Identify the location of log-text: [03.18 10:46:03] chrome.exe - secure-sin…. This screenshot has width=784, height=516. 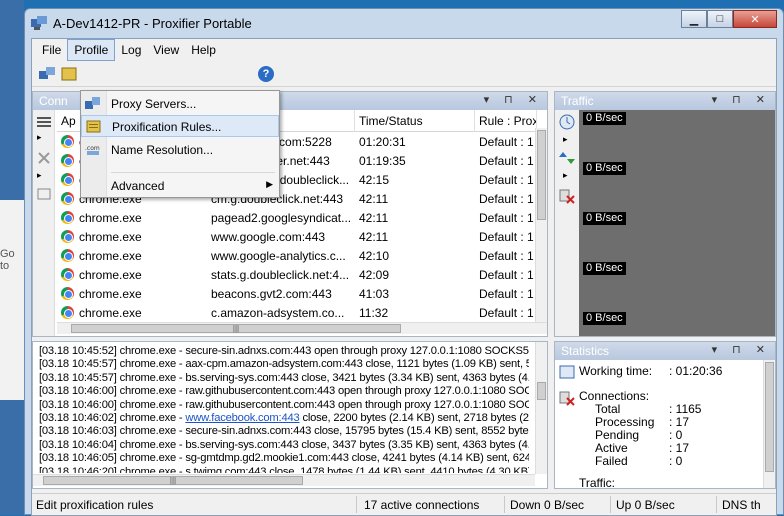
(284, 431).